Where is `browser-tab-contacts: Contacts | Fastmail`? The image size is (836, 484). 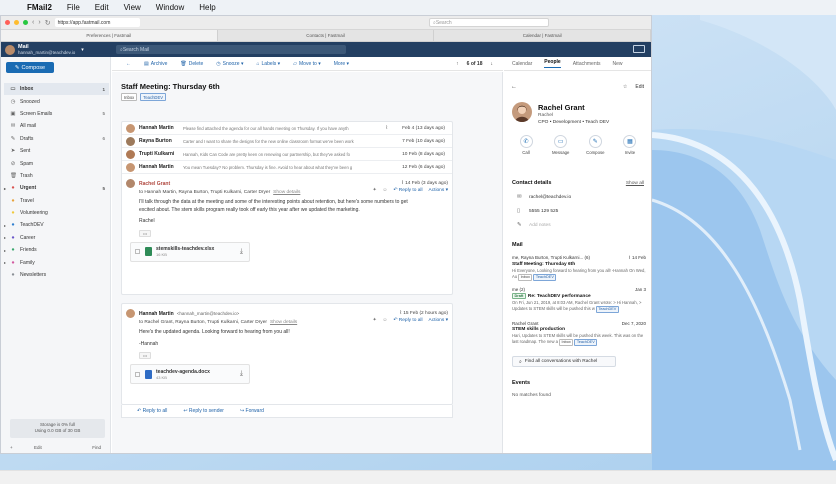
browser-tab-contacts: Contacts | Fastmail is located at coordinates (326, 35).